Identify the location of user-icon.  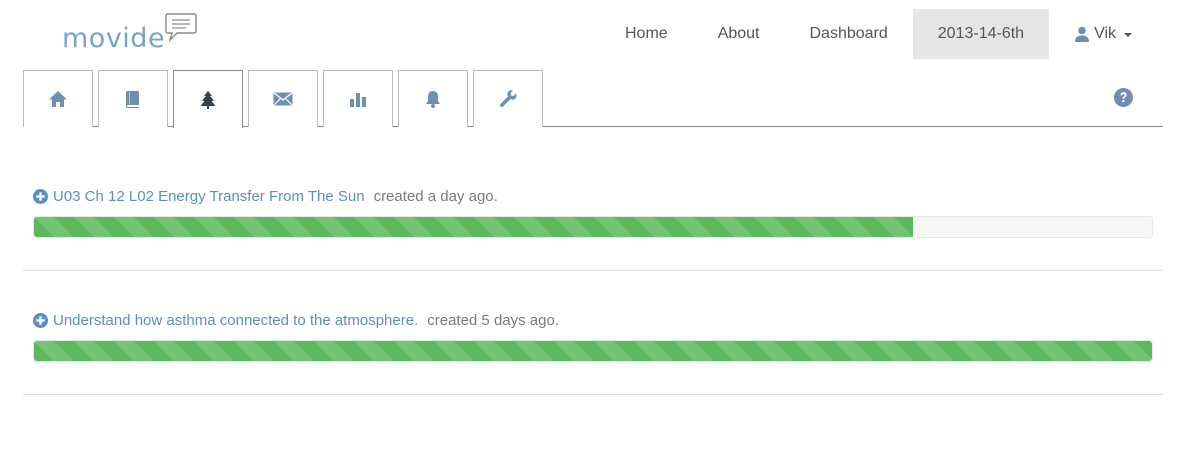
(1082, 34).